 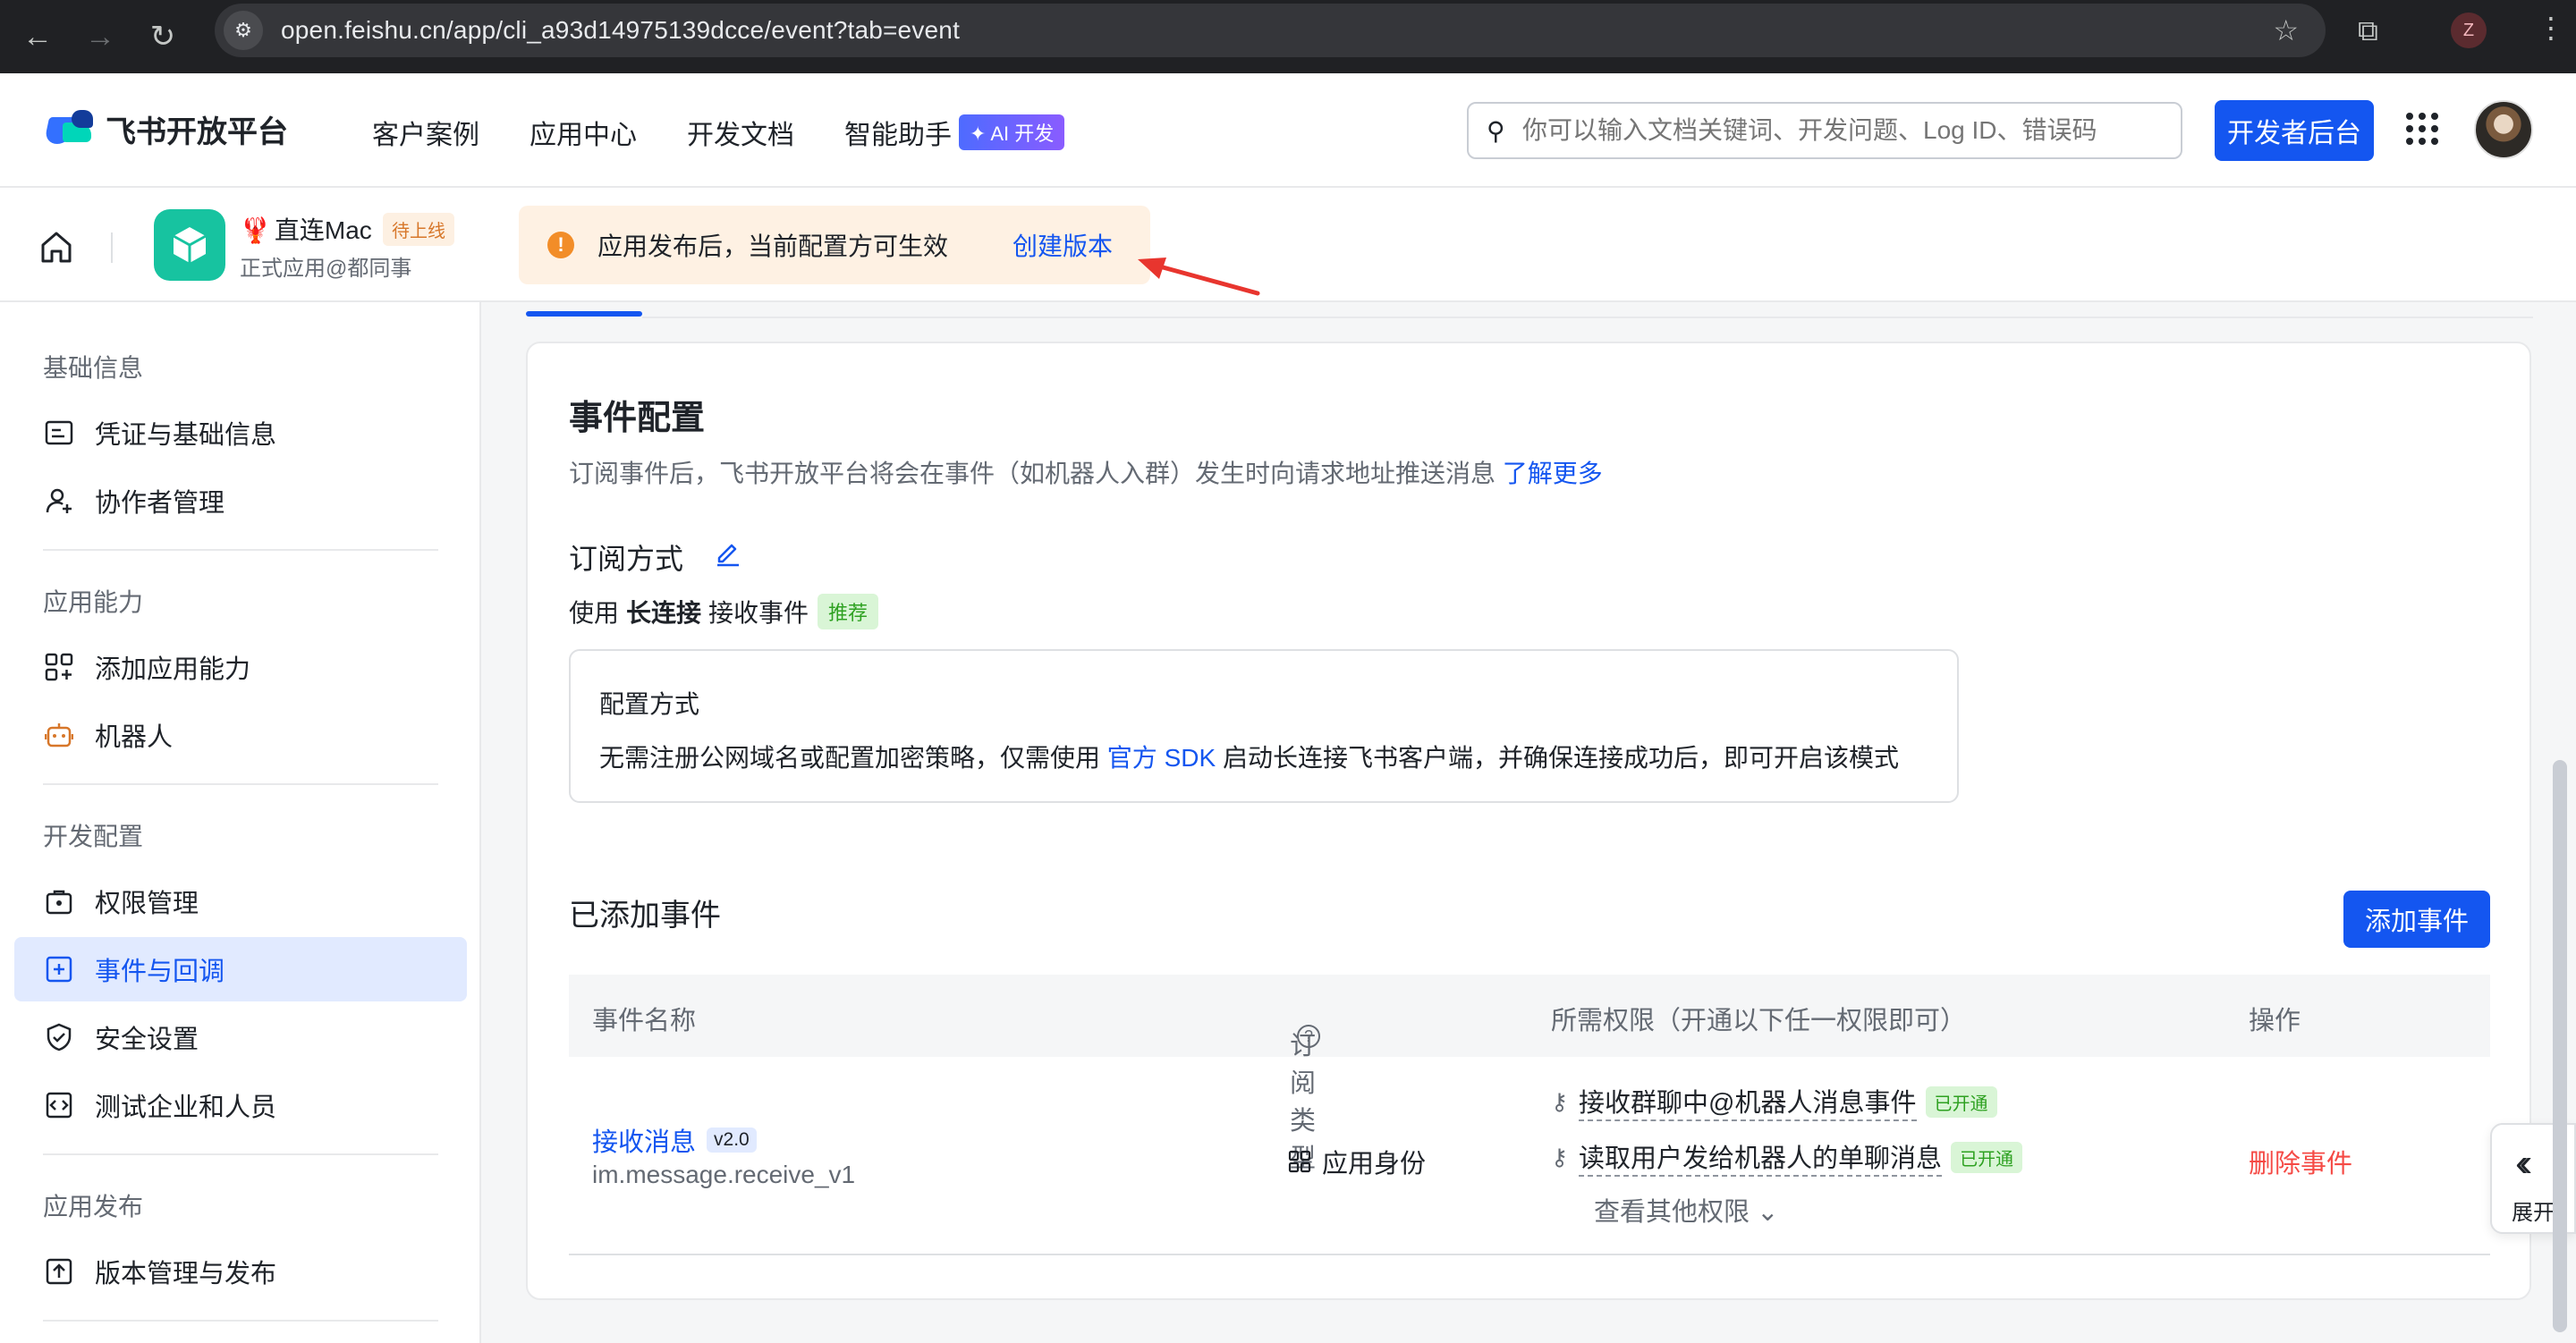 What do you see at coordinates (1761, 1157) in the screenshot?
I see `permission-text: 读取用户发给机器人的单聊消息` at bounding box center [1761, 1157].